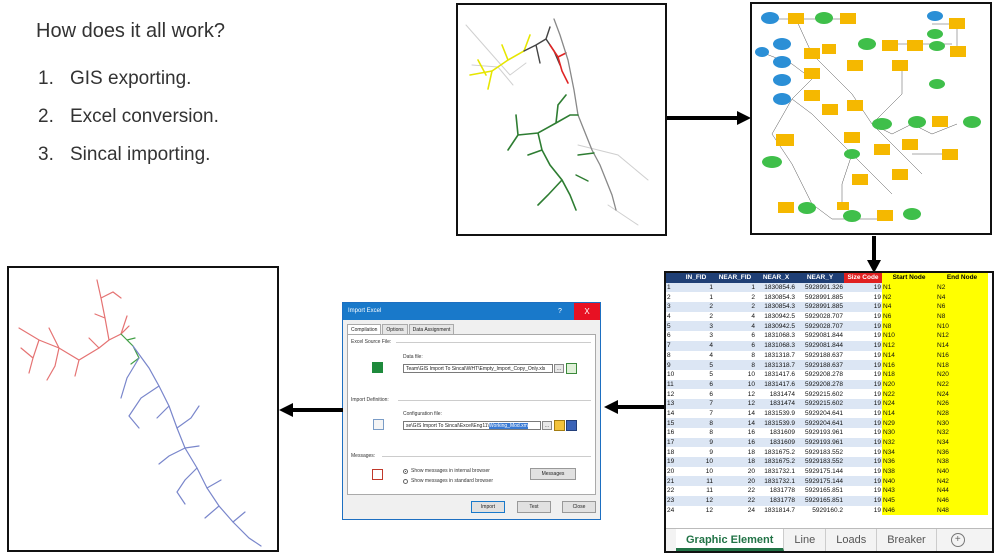  What do you see at coordinates (776, 355) in the screenshot?
I see `table-cell: 1831318.7` at bounding box center [776, 355].